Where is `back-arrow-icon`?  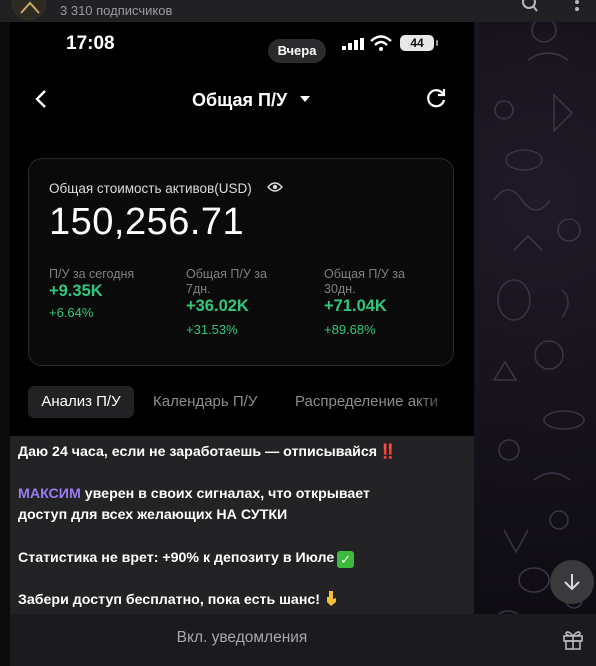 back-arrow-icon is located at coordinates (40, 99).